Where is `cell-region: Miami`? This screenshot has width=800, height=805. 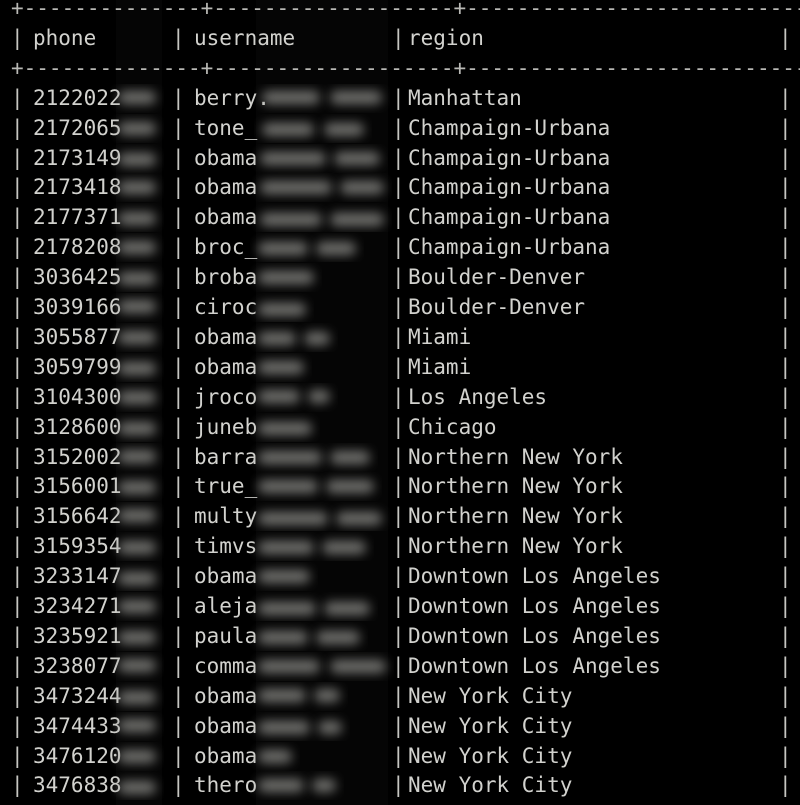 cell-region: Miami is located at coordinates (440, 366).